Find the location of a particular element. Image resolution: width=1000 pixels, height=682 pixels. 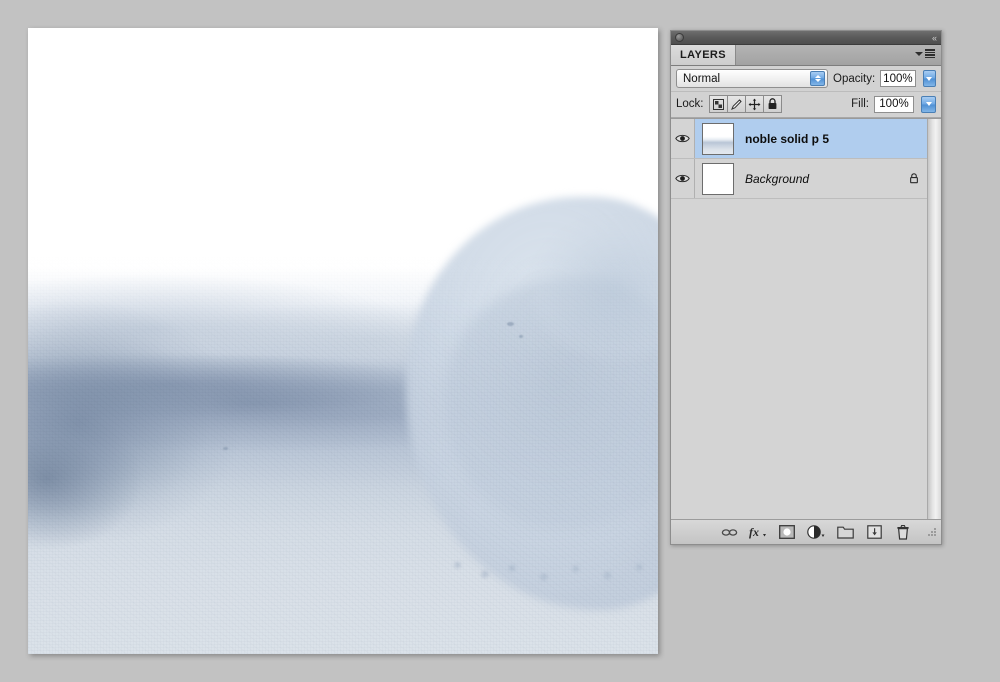

opacity-label: Opacity: is located at coordinates (854, 78).